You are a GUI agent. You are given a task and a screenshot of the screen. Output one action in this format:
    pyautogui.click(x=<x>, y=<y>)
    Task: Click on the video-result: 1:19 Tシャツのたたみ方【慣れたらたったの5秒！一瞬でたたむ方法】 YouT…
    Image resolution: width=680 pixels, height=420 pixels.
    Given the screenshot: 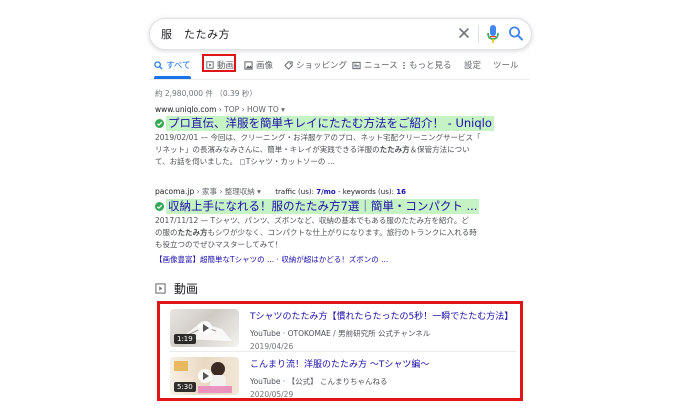 What is the action you would take?
    pyautogui.click(x=343, y=330)
    